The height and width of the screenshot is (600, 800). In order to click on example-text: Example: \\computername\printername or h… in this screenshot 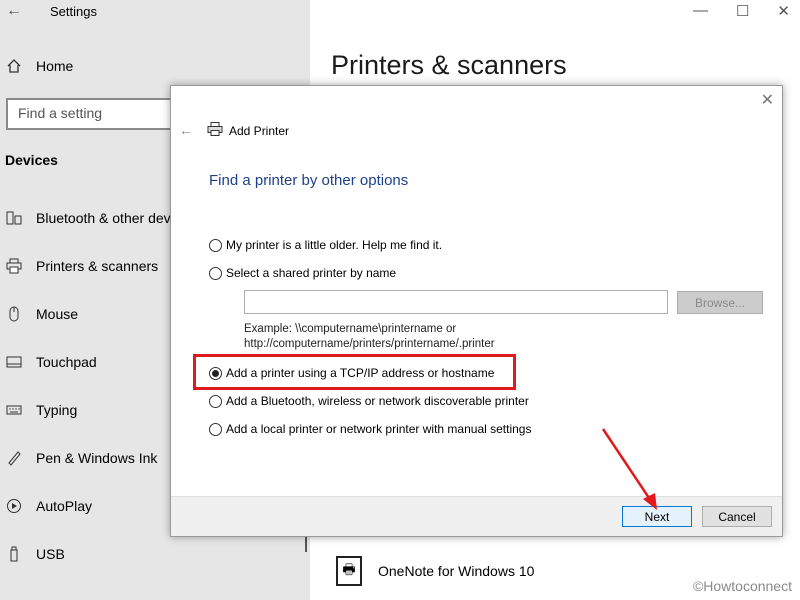, I will do `click(369, 337)`.